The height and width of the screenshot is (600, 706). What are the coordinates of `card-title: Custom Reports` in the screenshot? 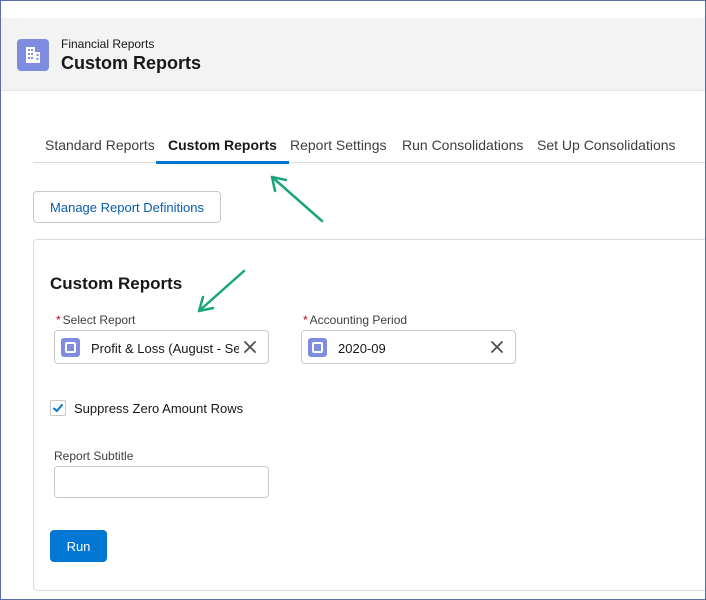 It's located at (116, 283).